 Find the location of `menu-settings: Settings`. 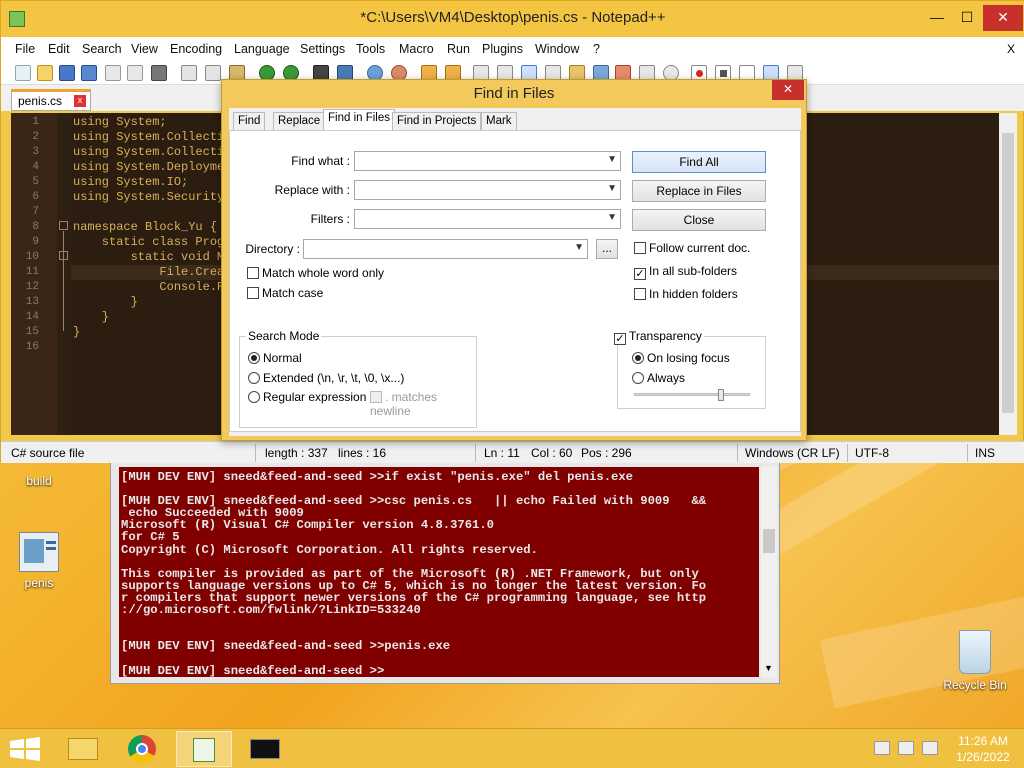

menu-settings: Settings is located at coordinates (322, 49).